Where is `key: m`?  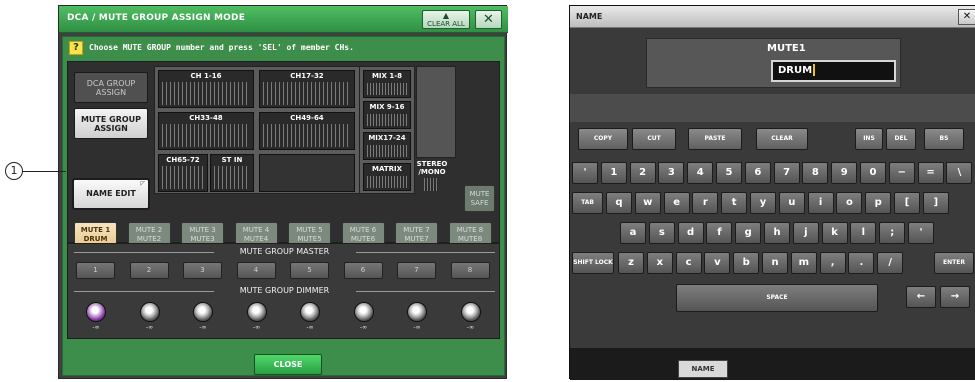 key: m is located at coordinates (803, 263).